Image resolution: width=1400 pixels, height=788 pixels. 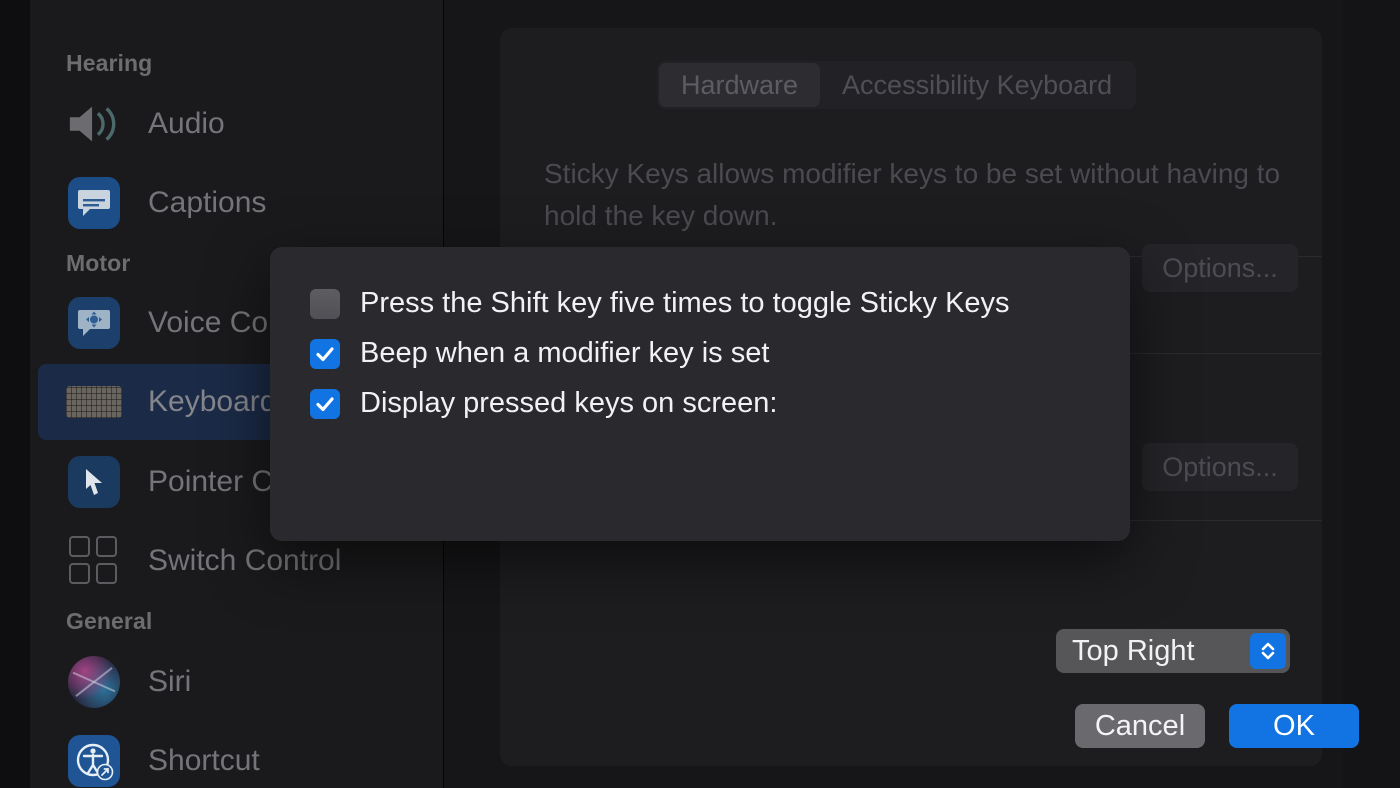 I want to click on display-position-popup-button: Top Right, so click(x=1173, y=651).